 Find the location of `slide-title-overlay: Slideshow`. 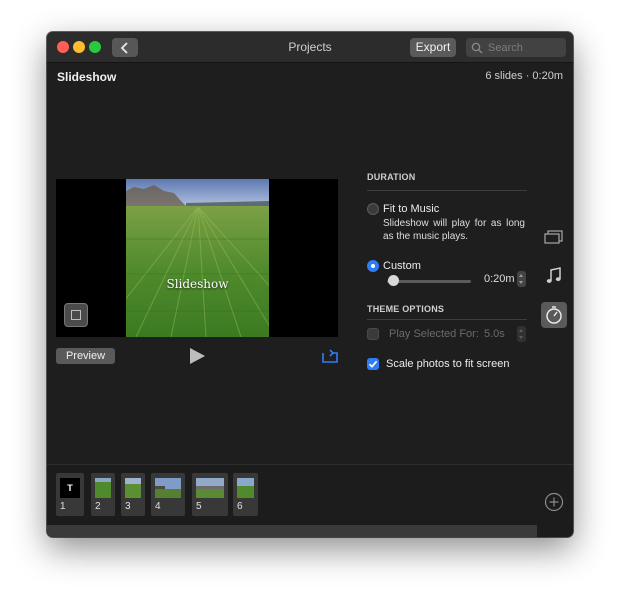

slide-title-overlay: Slideshow is located at coordinates (197, 284).